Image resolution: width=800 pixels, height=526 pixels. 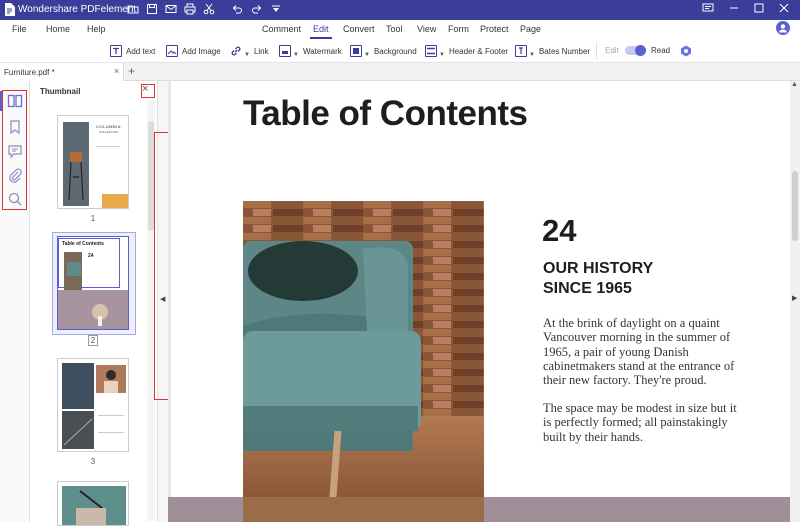 What do you see at coordinates (686, 50) in the screenshot?
I see `ocr-badge-icon` at bounding box center [686, 50].